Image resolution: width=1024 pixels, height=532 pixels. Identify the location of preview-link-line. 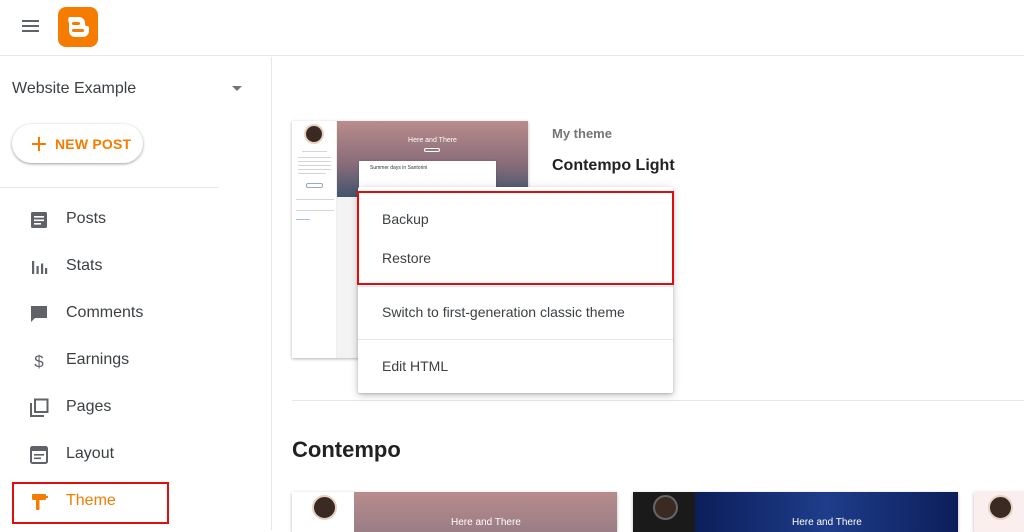
(303, 219).